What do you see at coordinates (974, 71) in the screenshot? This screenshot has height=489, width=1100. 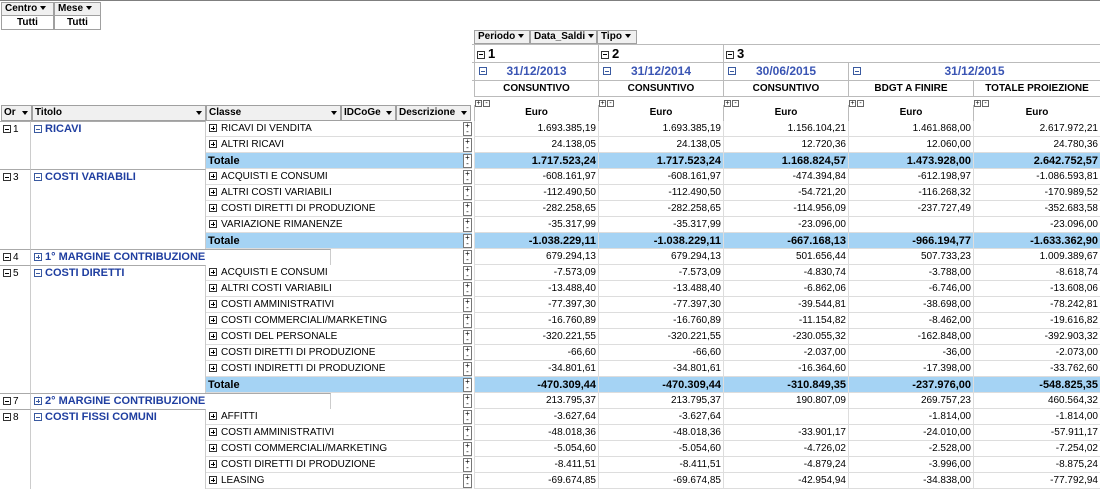 I see `date-header: 31/12/2015` at bounding box center [974, 71].